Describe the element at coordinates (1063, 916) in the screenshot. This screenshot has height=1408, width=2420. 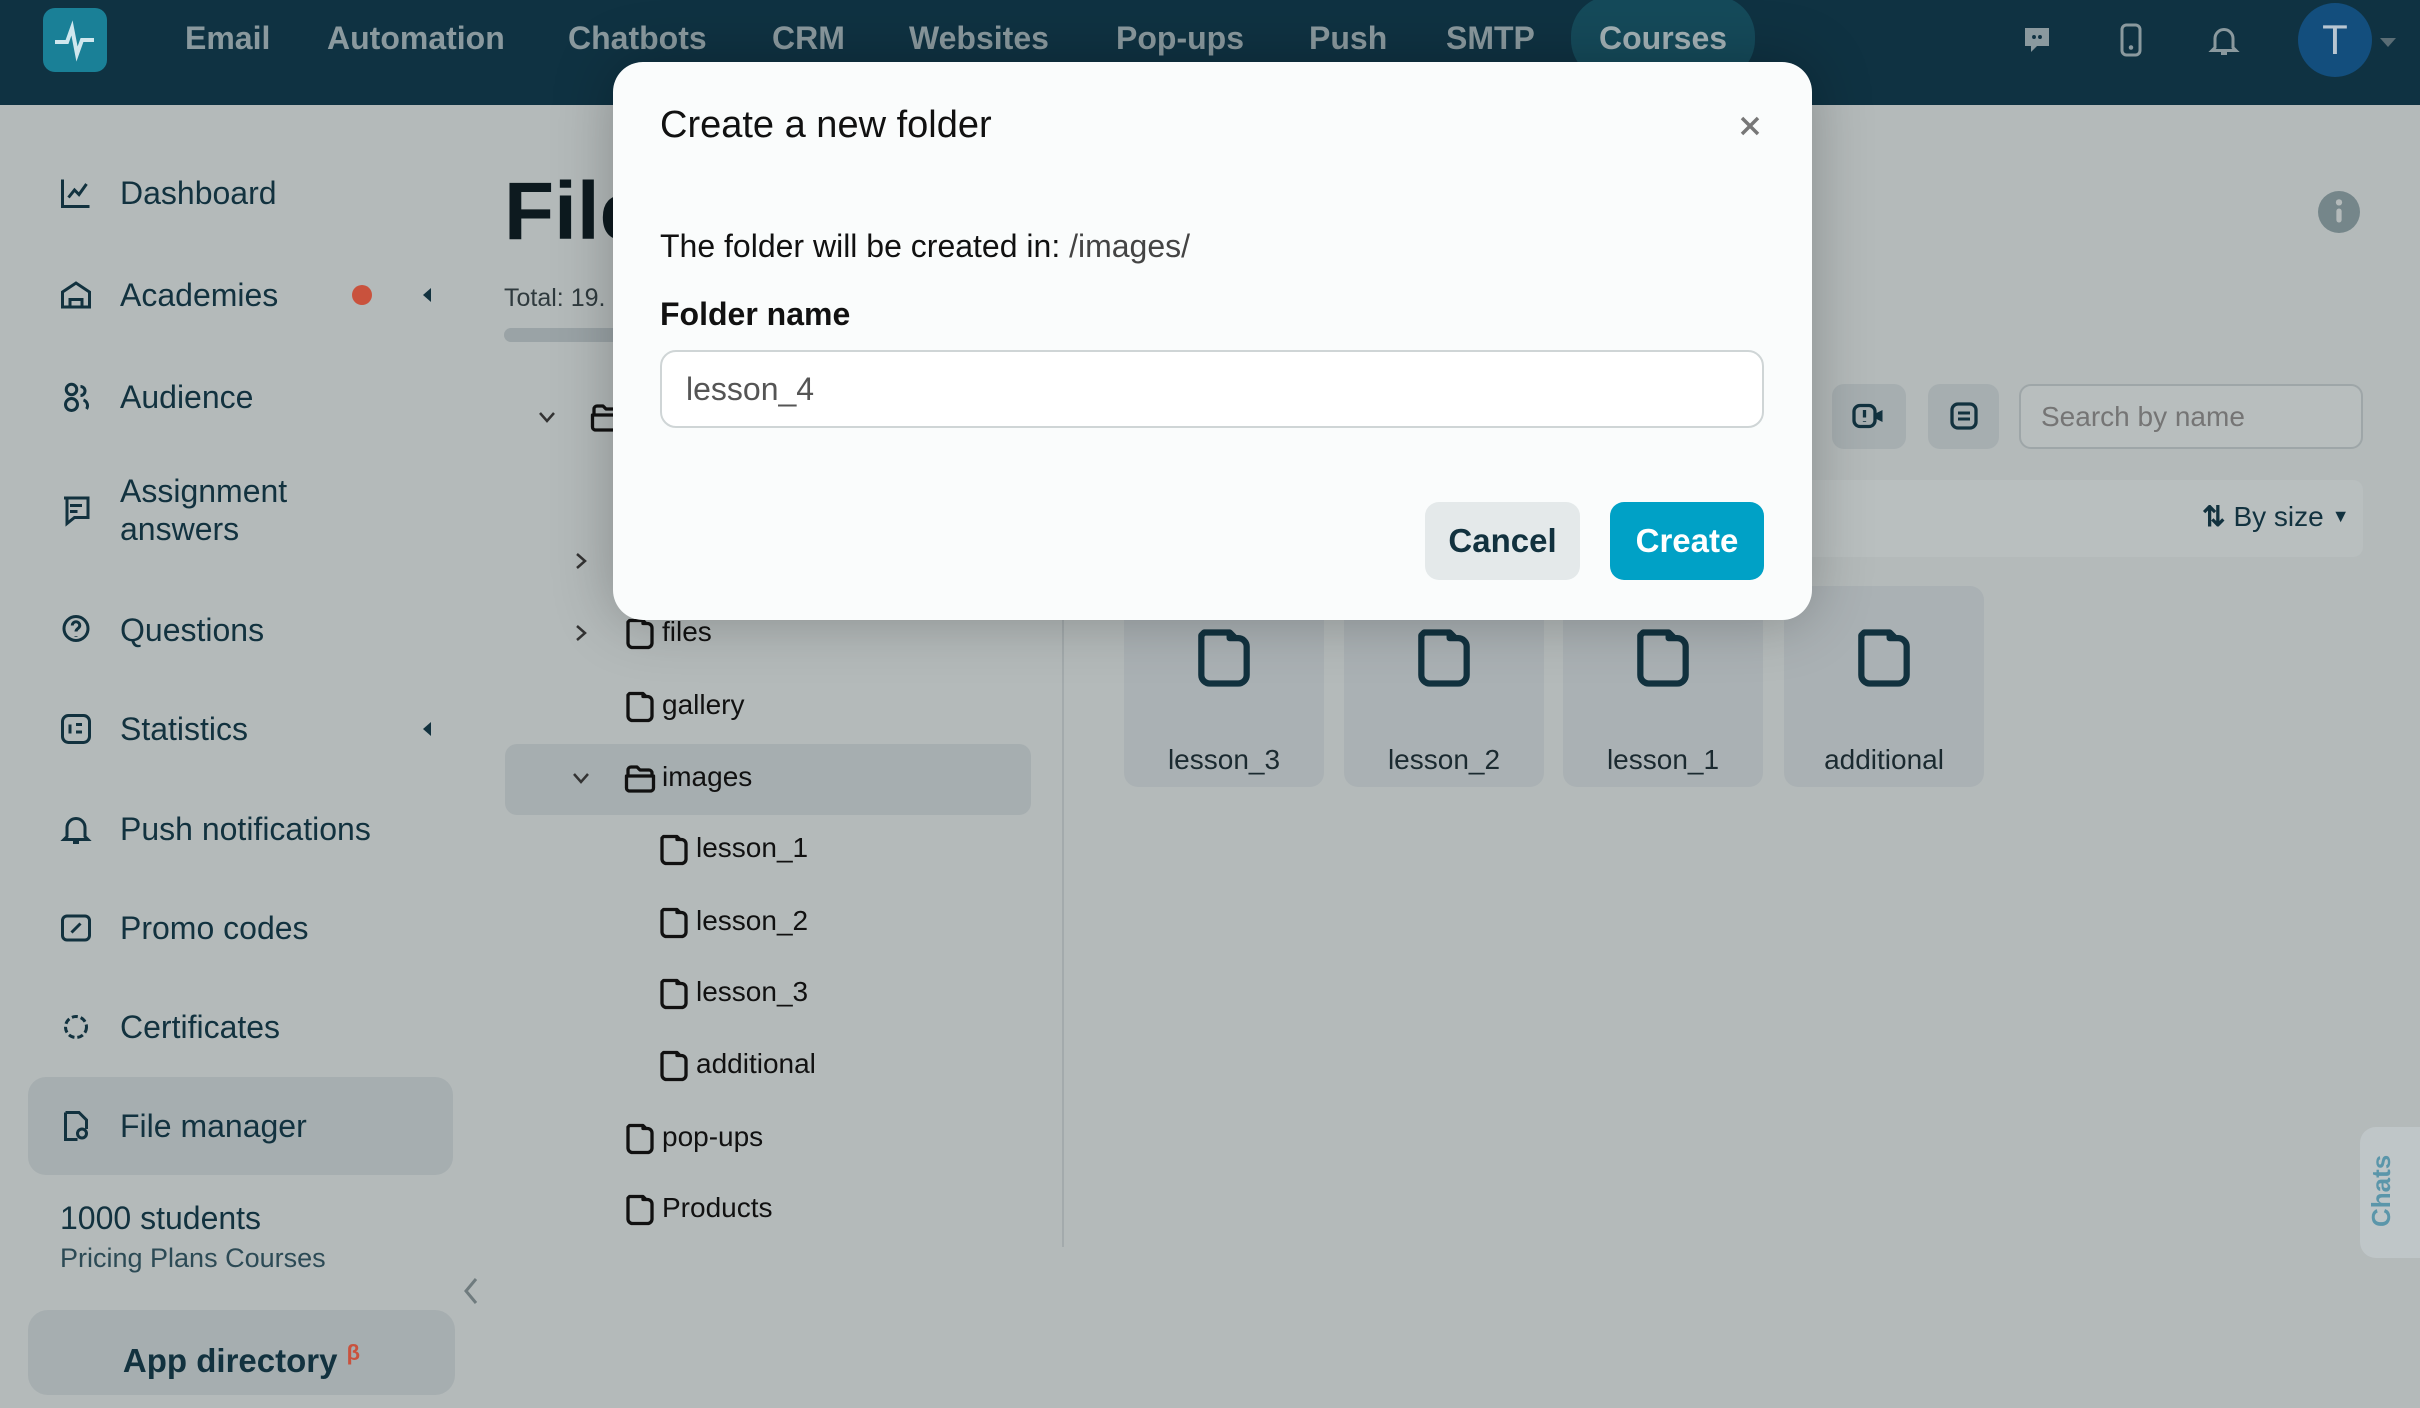
I see `divider` at that location.